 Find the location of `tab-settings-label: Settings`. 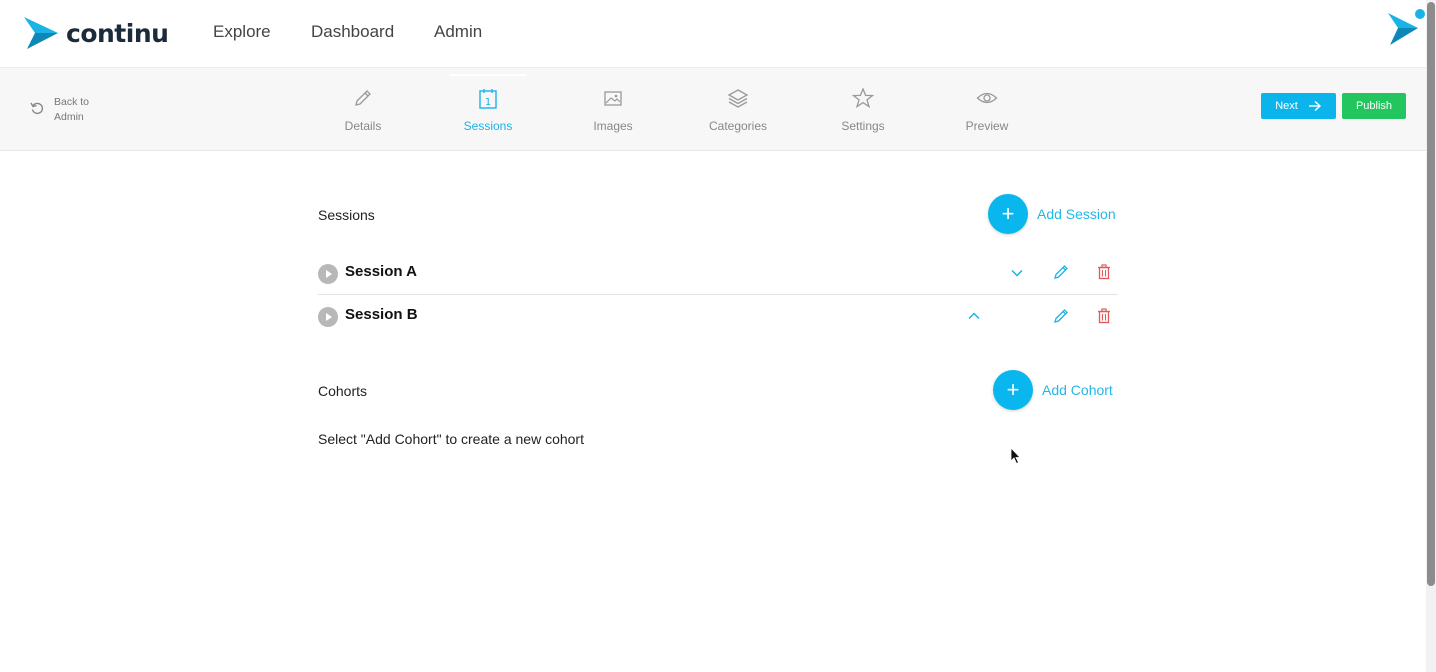

tab-settings-label: Settings is located at coordinates (863, 126).